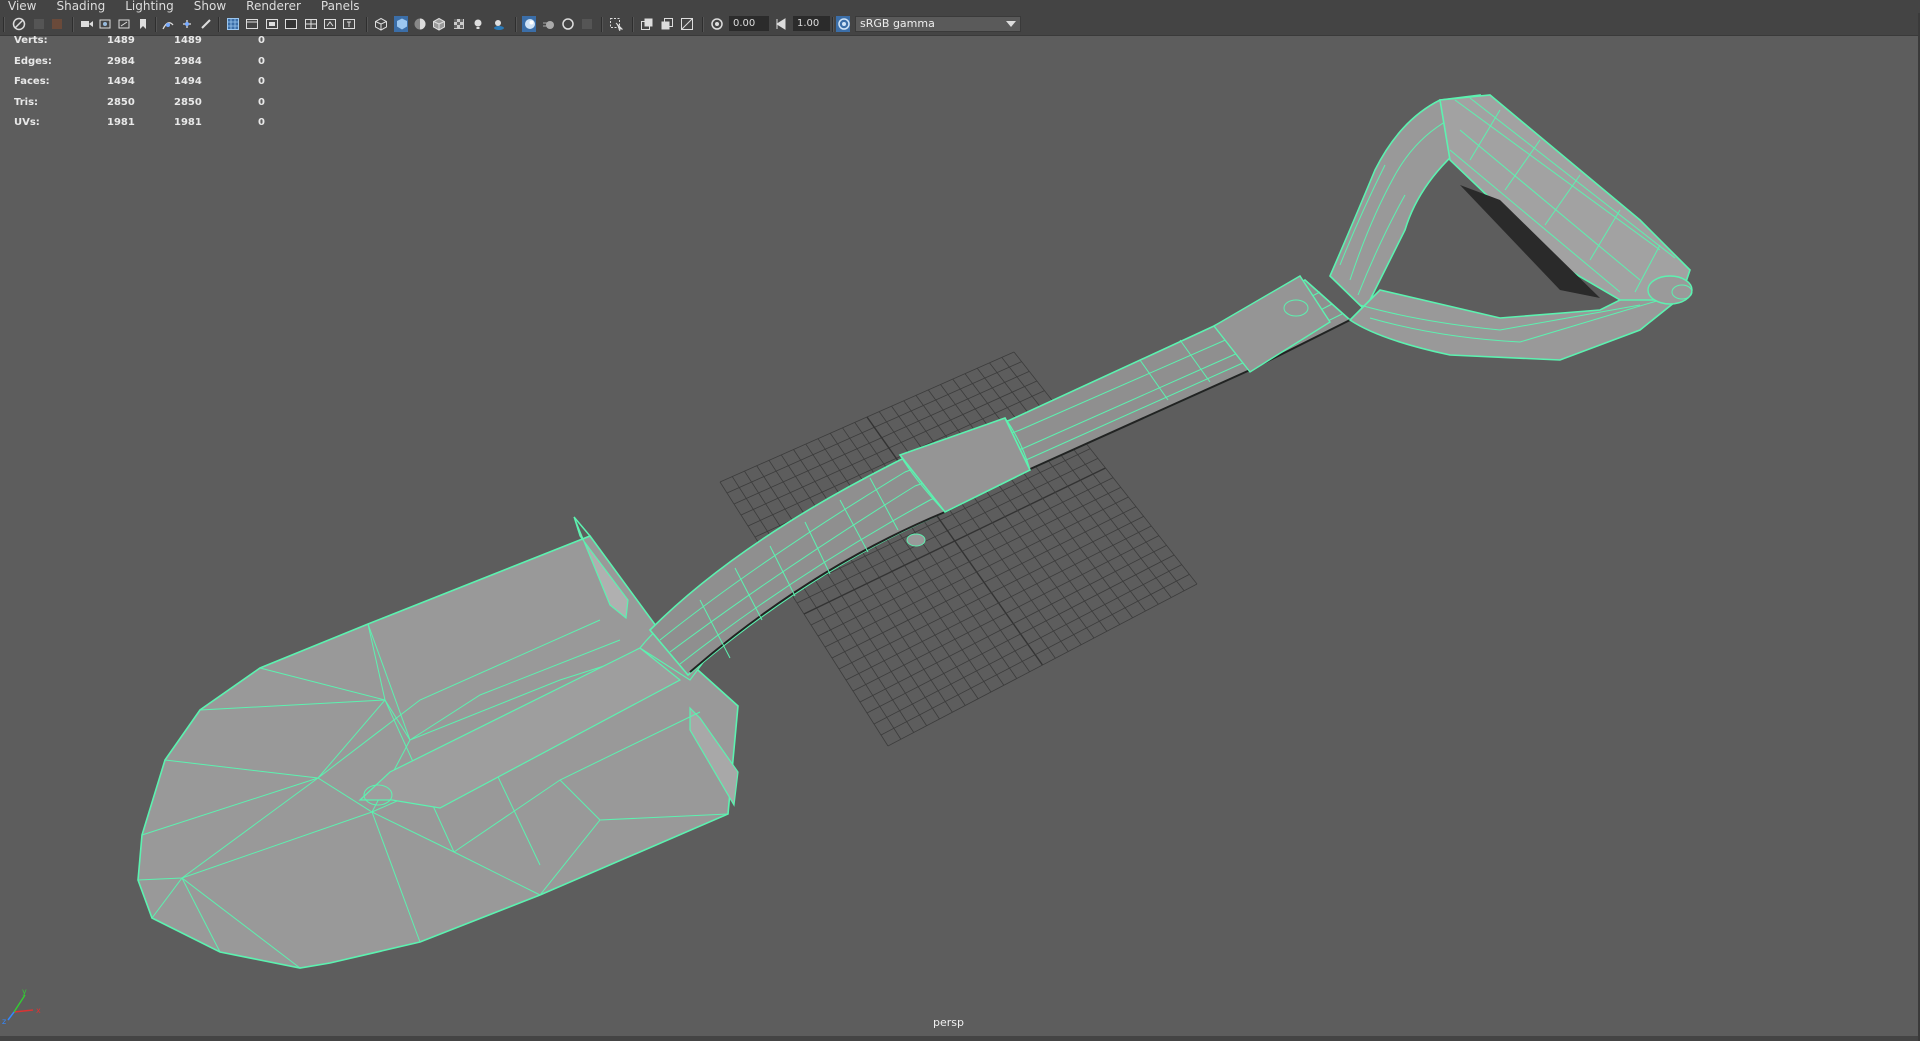  What do you see at coordinates (140, 45) in the screenshot?
I see `hud-row-verts: Verts: 1489 1489 0` at bounding box center [140, 45].